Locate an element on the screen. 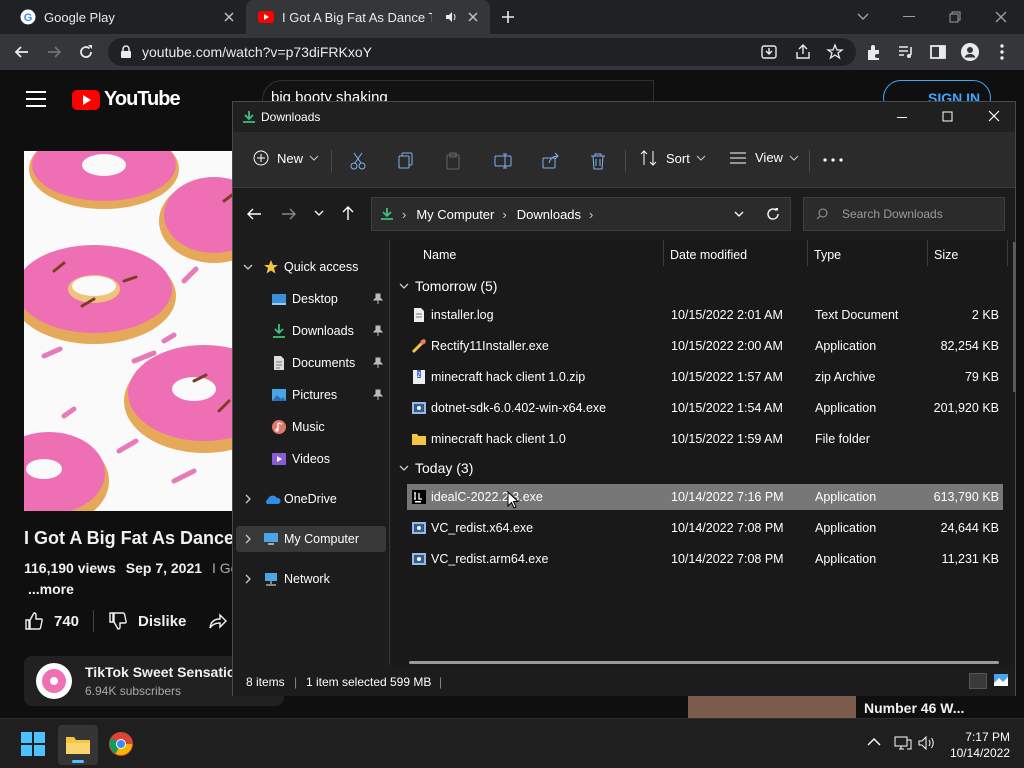  address-bar: youtube.com/watch?v=p73diFRKxoY is located at coordinates (482, 52).